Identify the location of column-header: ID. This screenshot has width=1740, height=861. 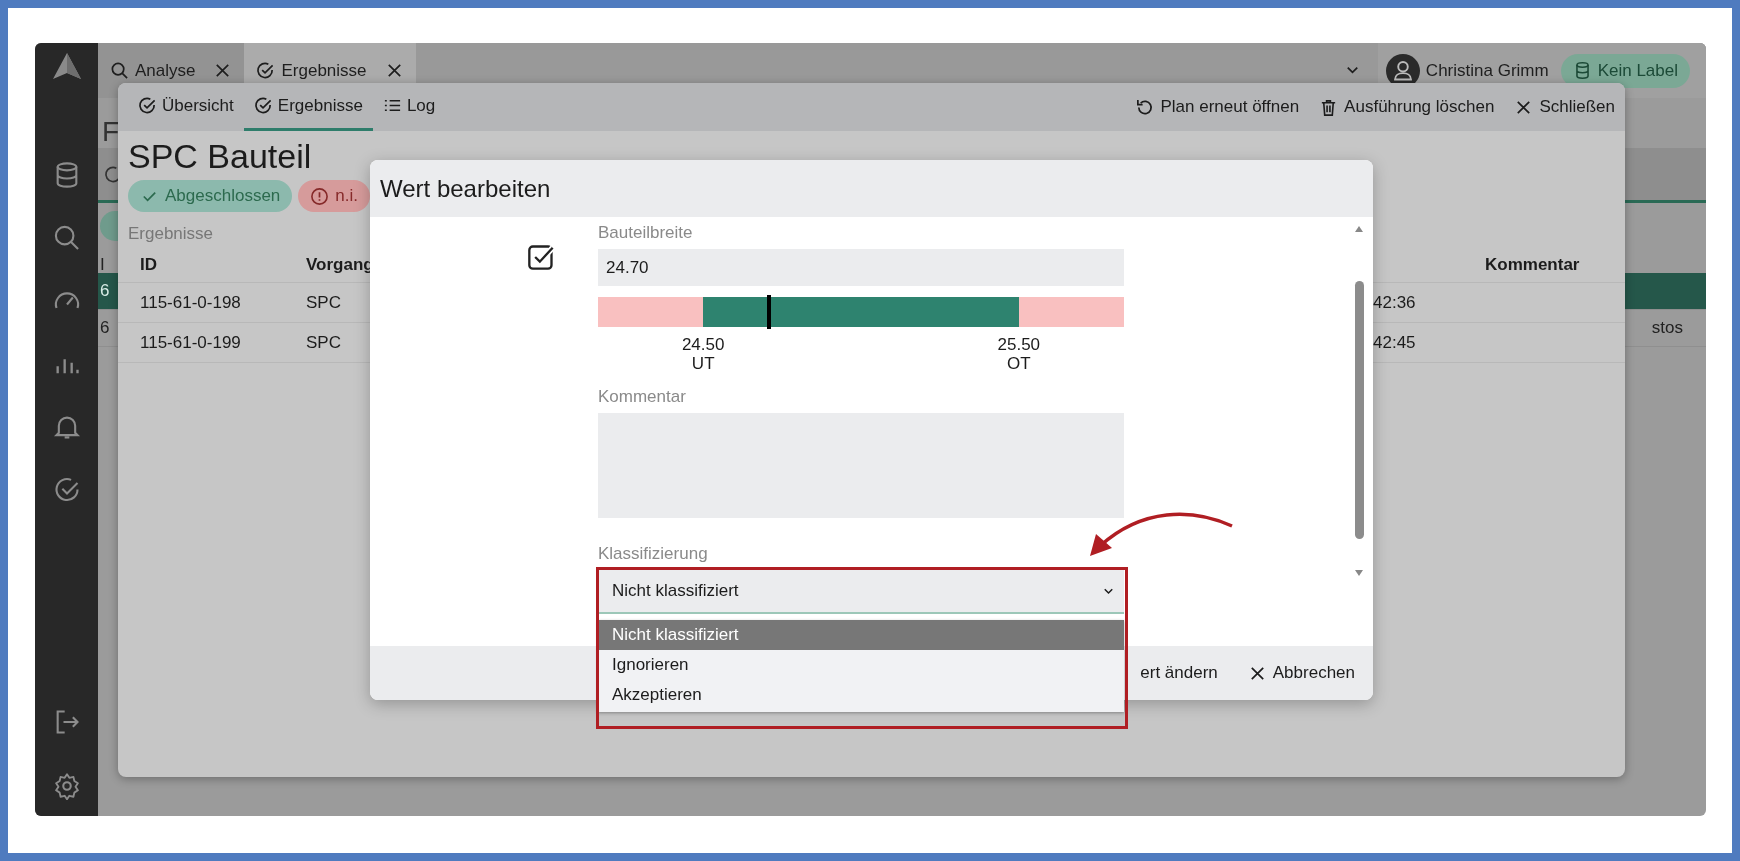
(148, 265).